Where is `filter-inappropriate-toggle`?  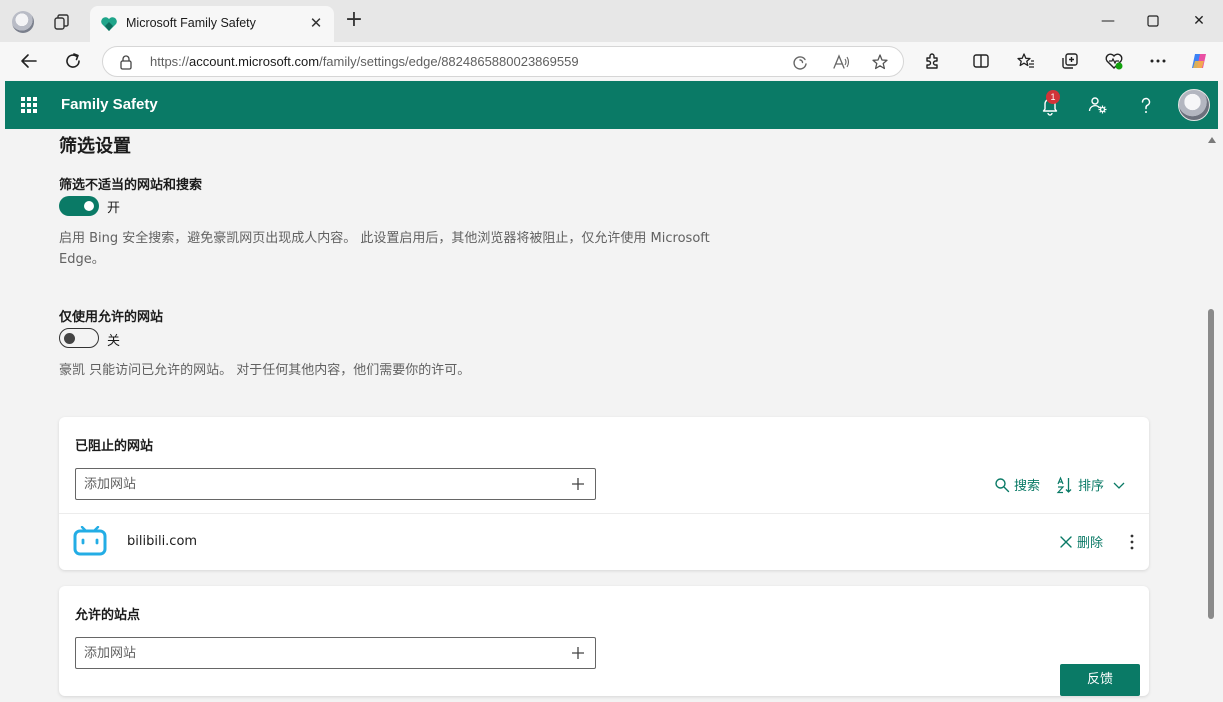 filter-inappropriate-toggle is located at coordinates (79, 206).